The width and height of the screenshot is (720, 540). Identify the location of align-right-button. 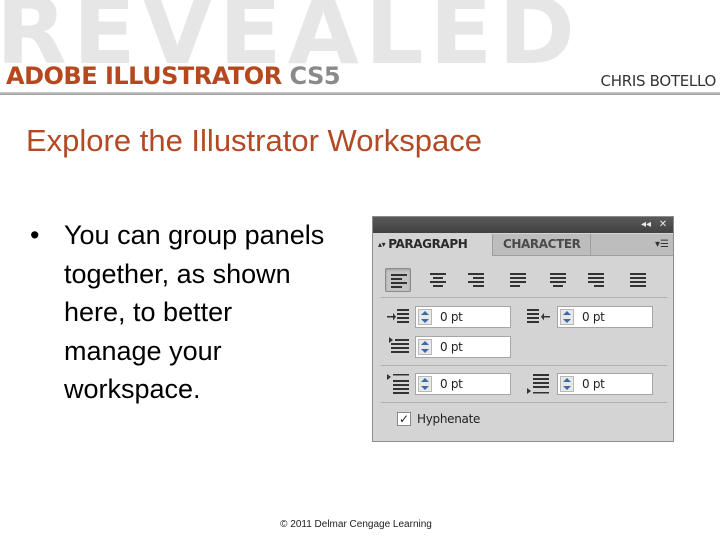
(476, 280).